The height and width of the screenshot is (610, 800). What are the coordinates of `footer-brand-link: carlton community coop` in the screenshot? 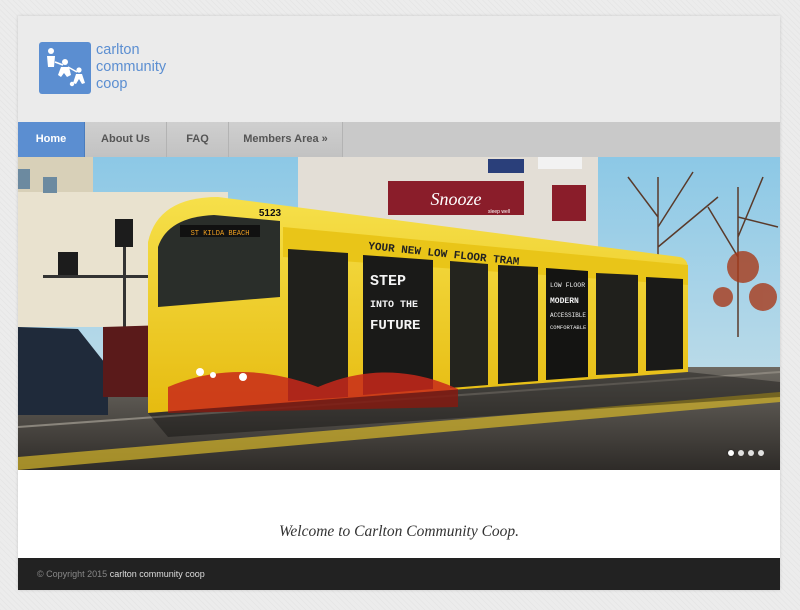 It's located at (157, 574).